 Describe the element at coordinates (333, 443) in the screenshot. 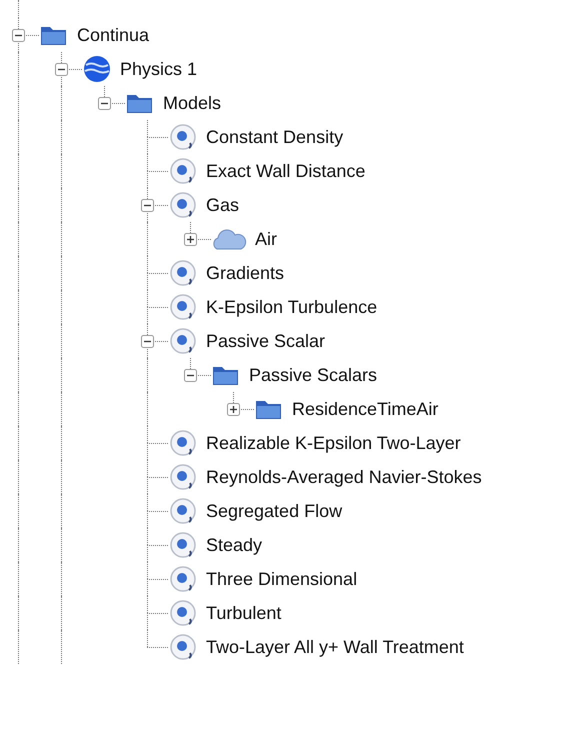

I see `tree-item: Realizable K-Epsilon Two-Layer` at that location.